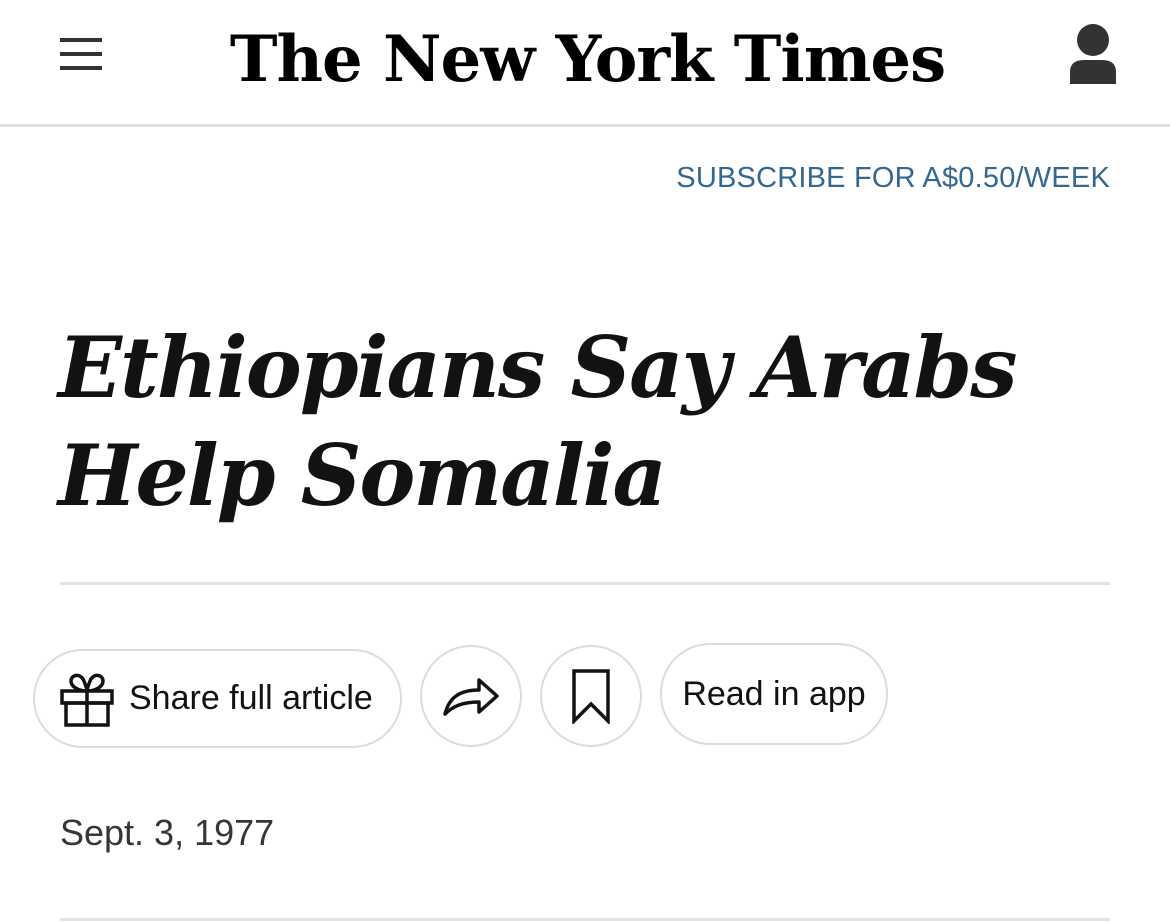 The width and height of the screenshot is (1170, 922). I want to click on share-arrow-icon, so click(471, 697).